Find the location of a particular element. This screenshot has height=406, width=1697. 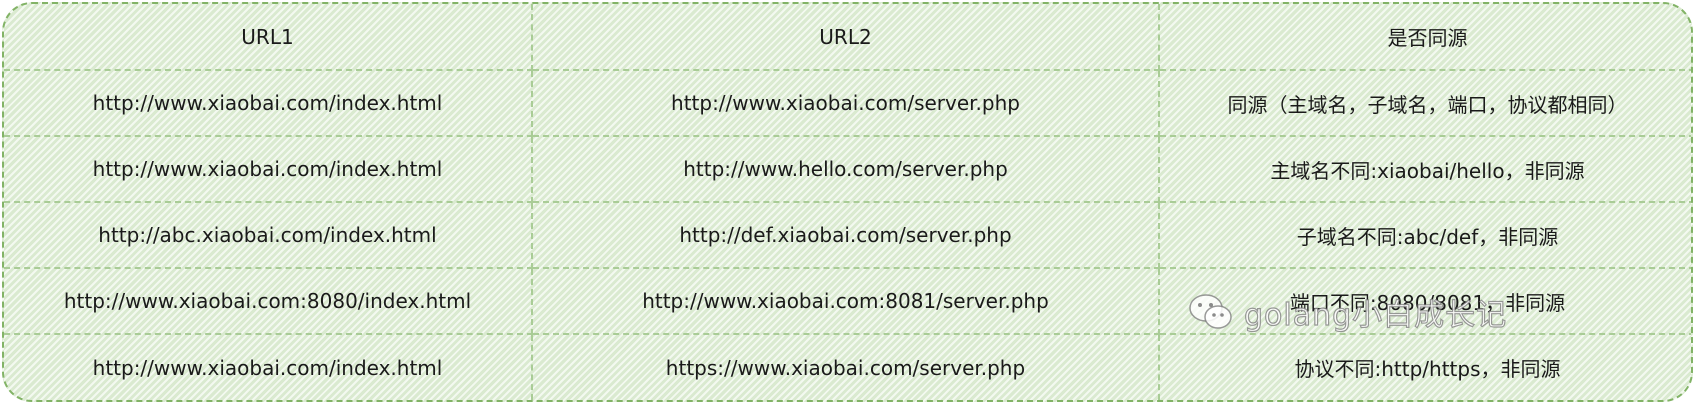

cell-same-origin: 协议不同:http/https，非同源 is located at coordinates (1427, 369).